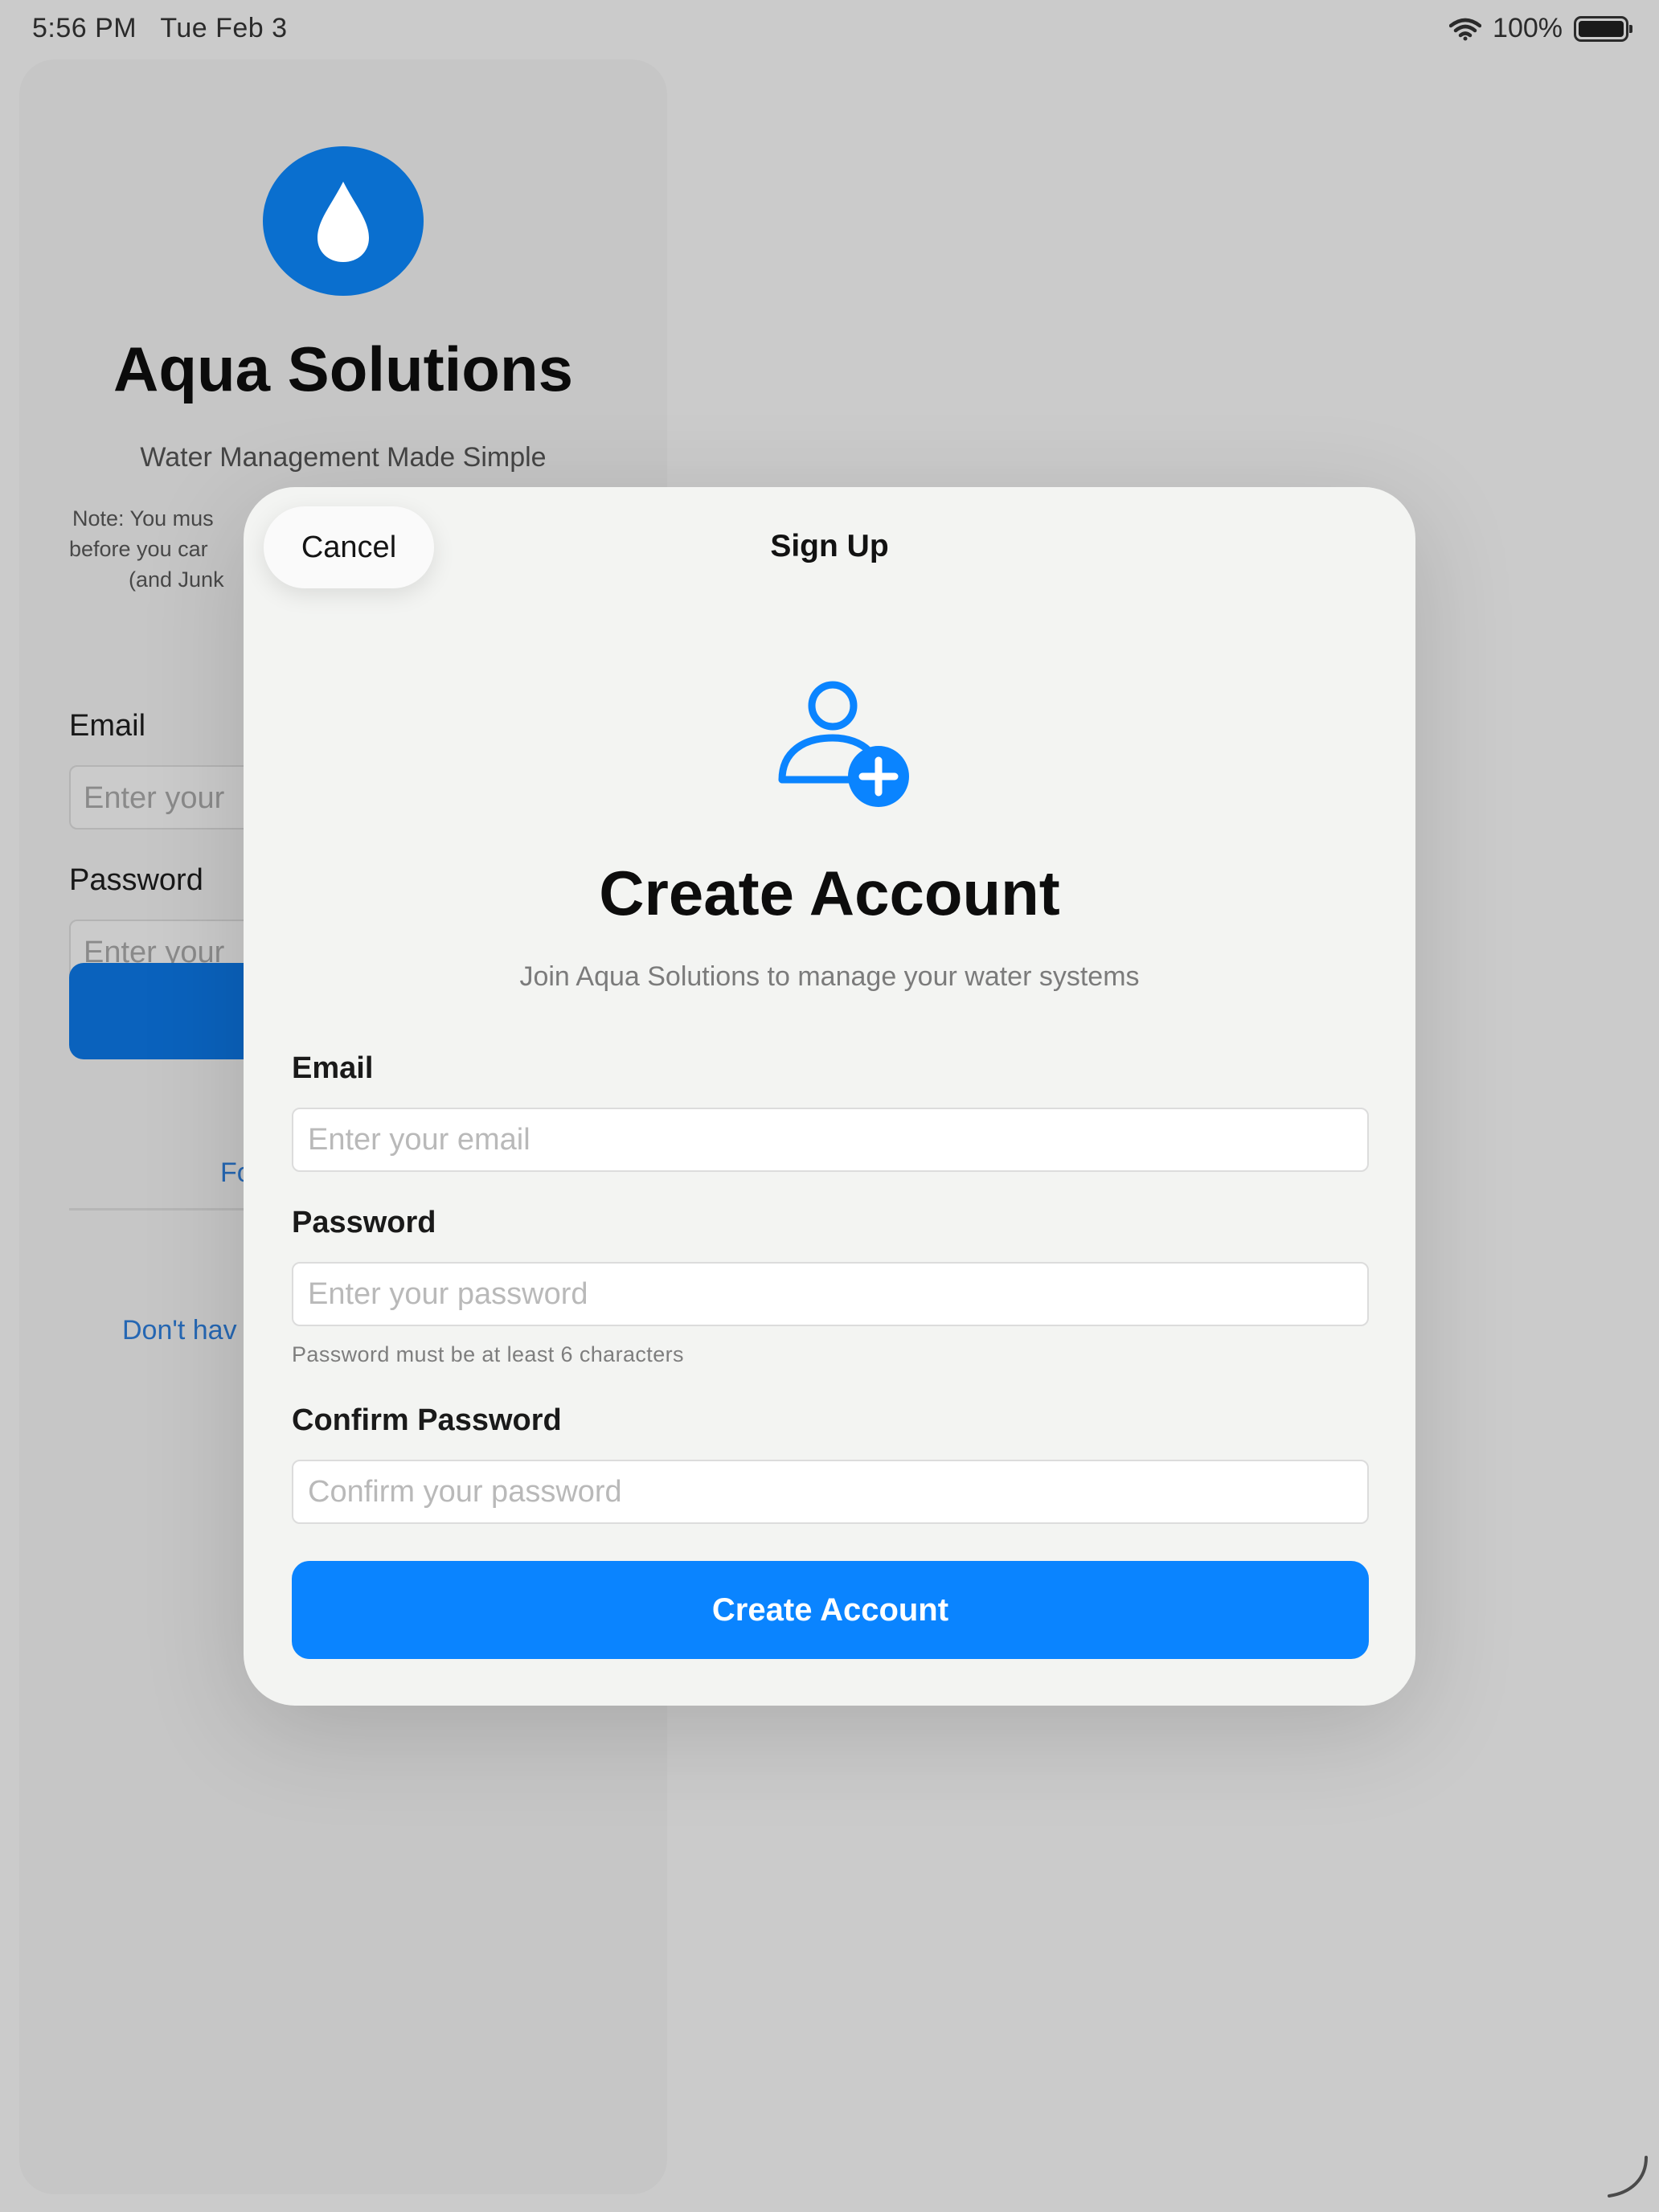 The height and width of the screenshot is (2212, 1659). What do you see at coordinates (136, 880) in the screenshot?
I see `login-password-label: Password` at bounding box center [136, 880].